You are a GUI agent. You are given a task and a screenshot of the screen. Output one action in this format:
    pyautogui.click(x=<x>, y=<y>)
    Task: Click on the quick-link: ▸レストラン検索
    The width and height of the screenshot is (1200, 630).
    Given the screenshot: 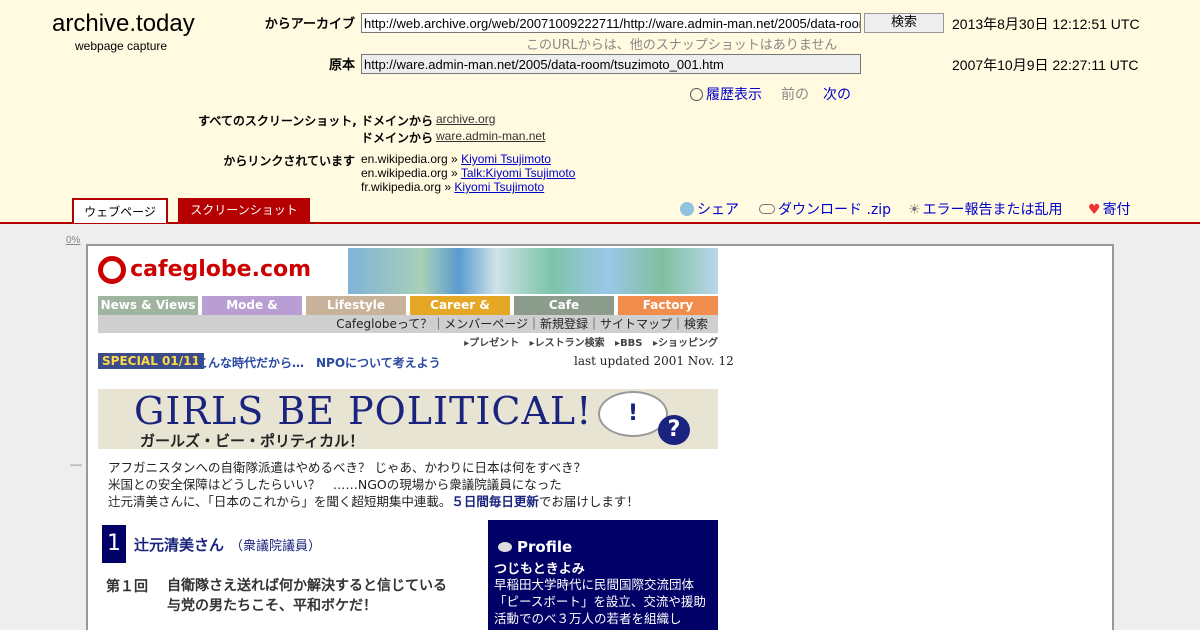 What is the action you would take?
    pyautogui.click(x=567, y=343)
    